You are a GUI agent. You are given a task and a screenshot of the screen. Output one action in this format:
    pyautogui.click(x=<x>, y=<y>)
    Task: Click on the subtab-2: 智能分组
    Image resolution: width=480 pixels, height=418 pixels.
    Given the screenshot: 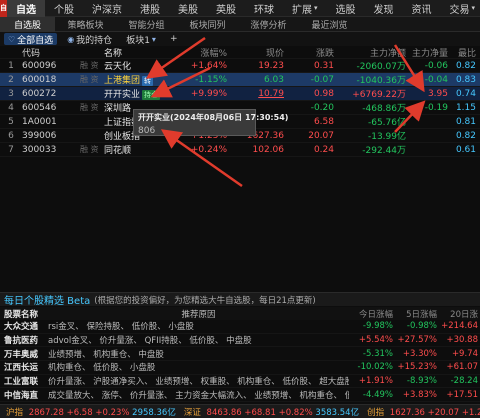 What is the action you would take?
    pyautogui.click(x=146, y=24)
    